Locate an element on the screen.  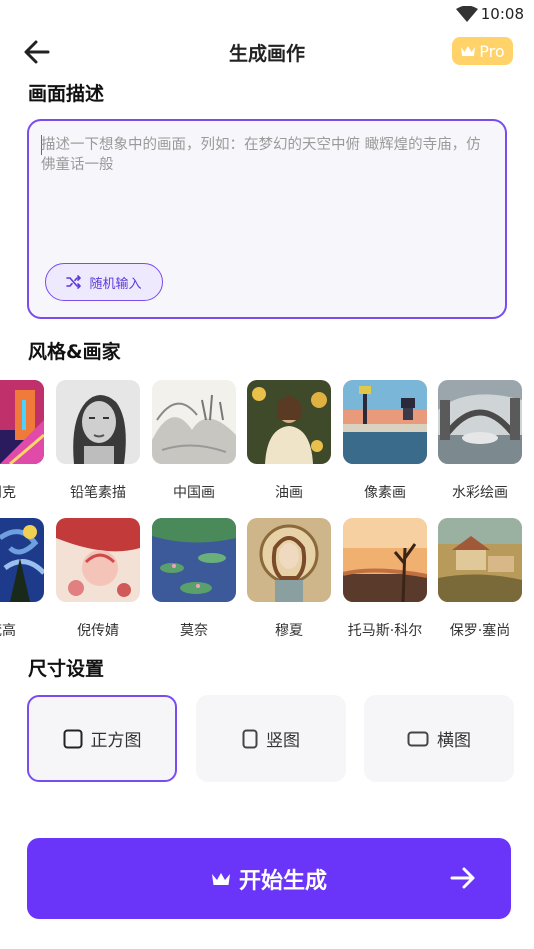
style-row-2: 梵高 倪传婧 莫奈 is located at coordinates (267, 583).